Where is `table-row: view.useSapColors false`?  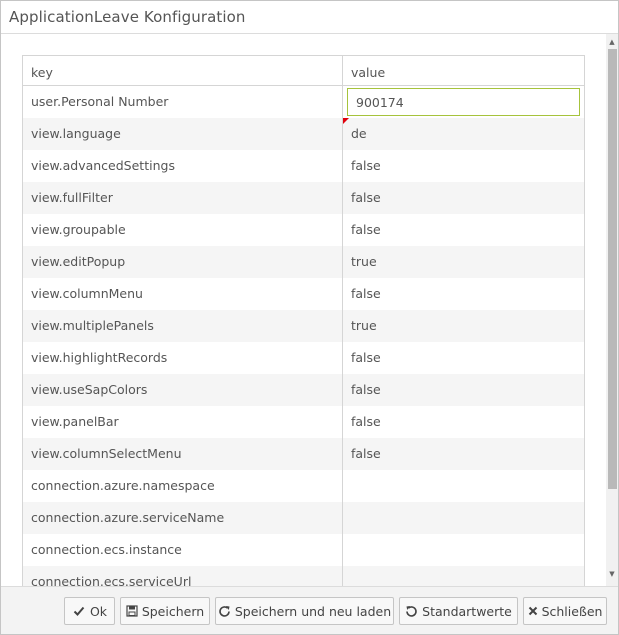
table-row: view.useSapColors false is located at coordinates (303, 390).